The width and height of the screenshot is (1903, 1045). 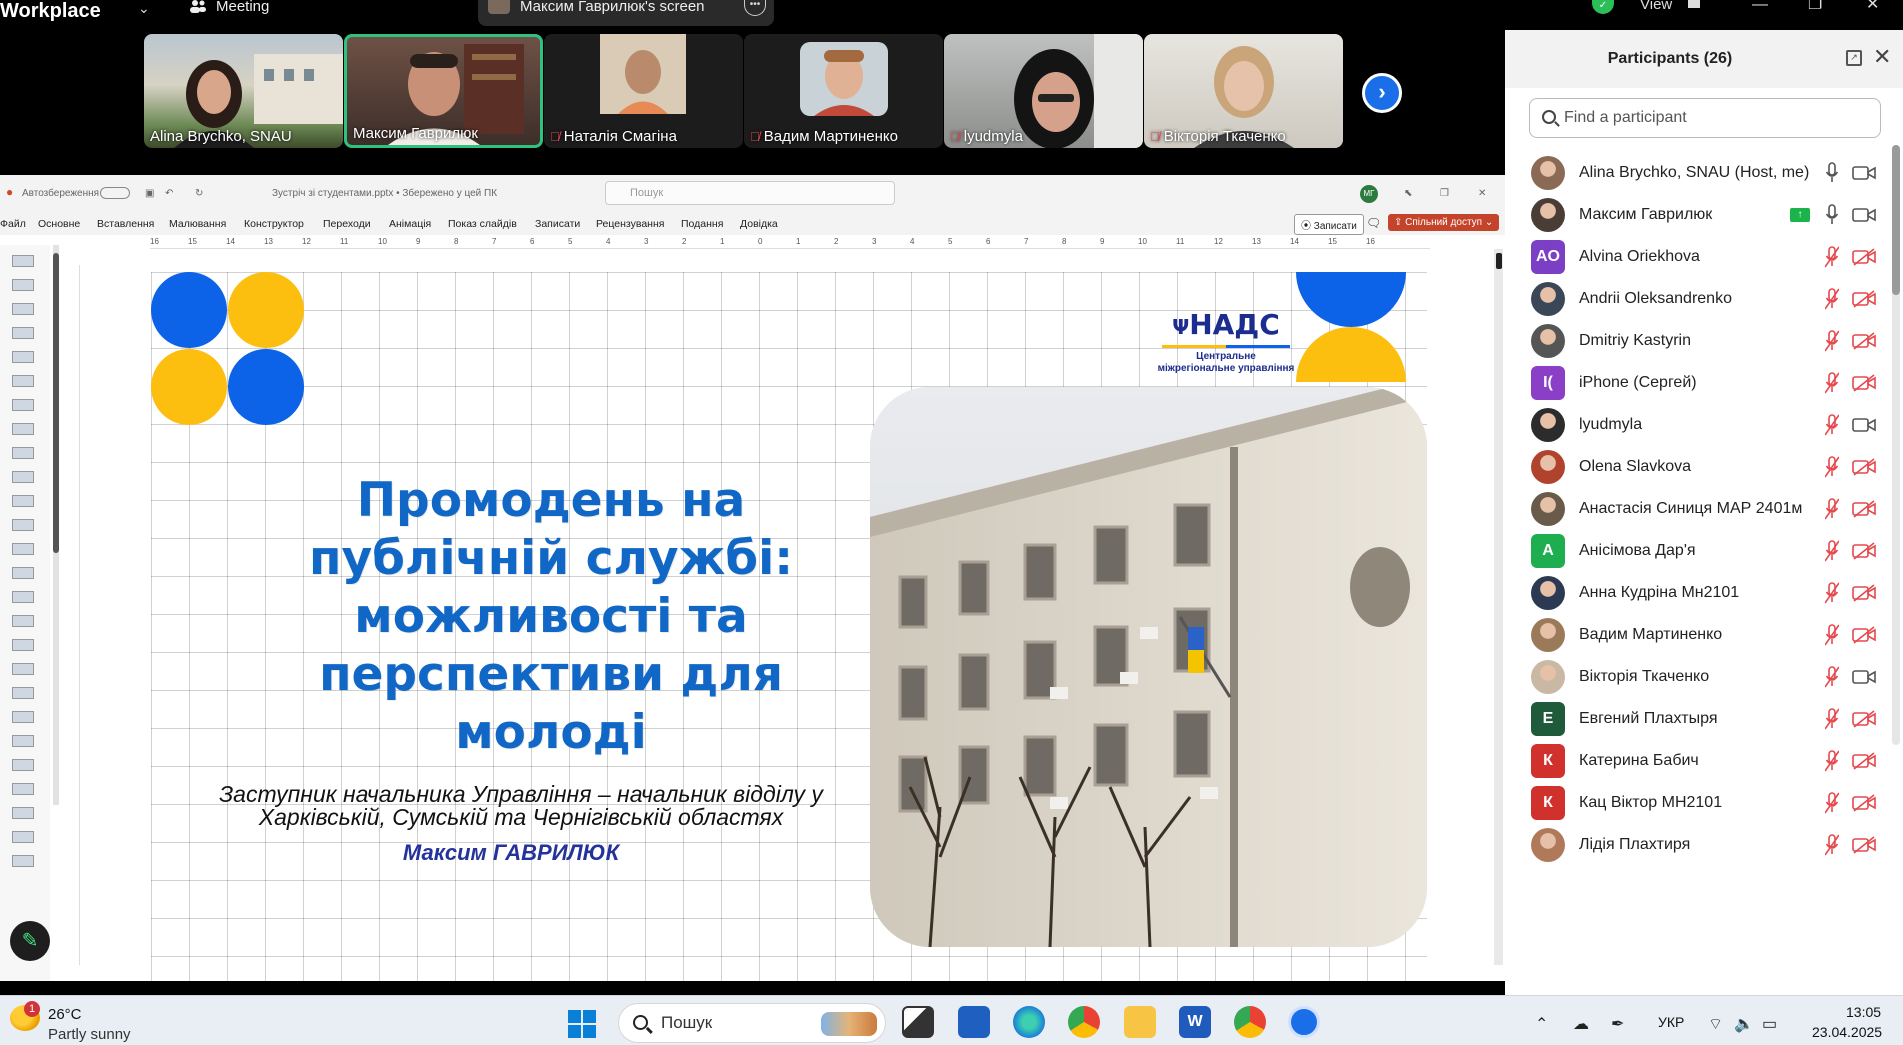 I want to click on annotate-pen-button: ✎, so click(x=30, y=941).